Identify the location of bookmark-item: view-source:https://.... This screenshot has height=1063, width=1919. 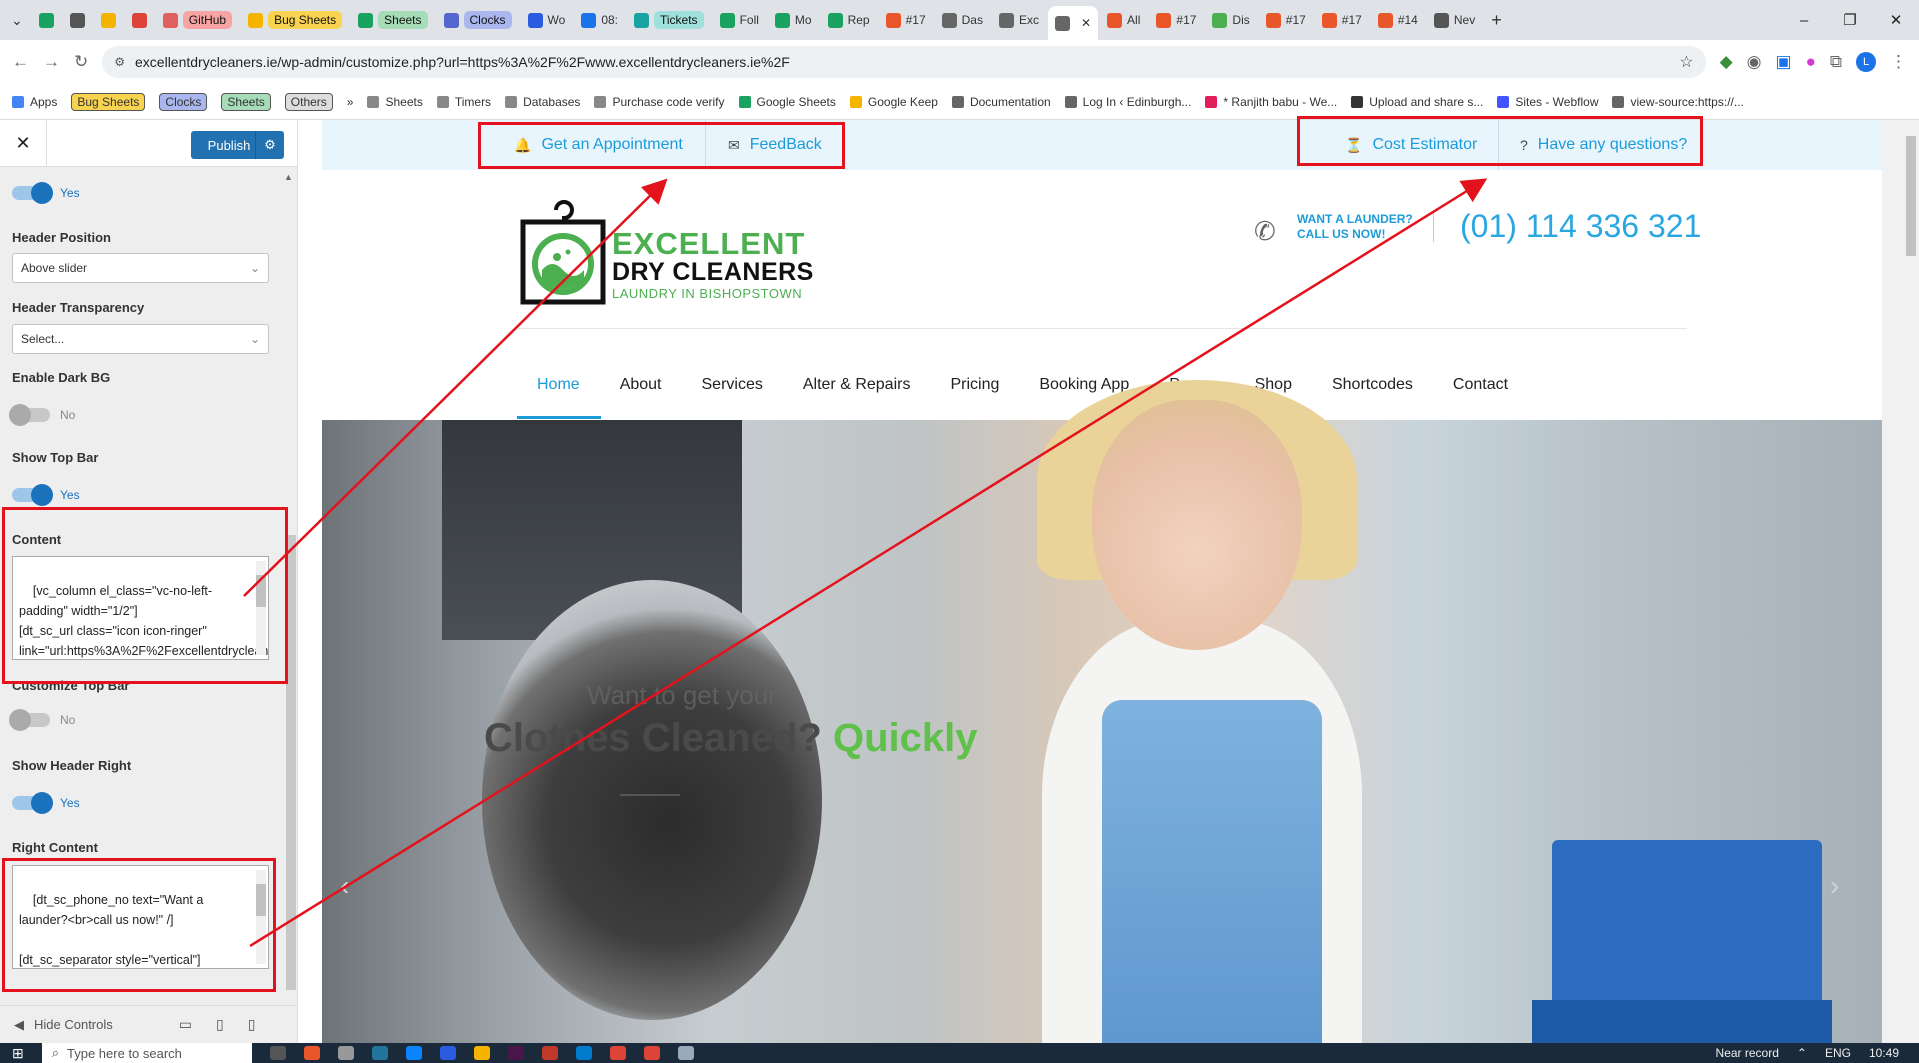
(1678, 102).